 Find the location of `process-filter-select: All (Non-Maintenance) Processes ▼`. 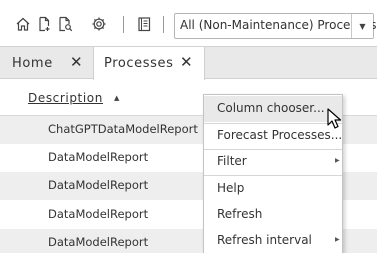

process-filter-select: All (Non-Maintenance) Processes ▼ is located at coordinates (275, 26).